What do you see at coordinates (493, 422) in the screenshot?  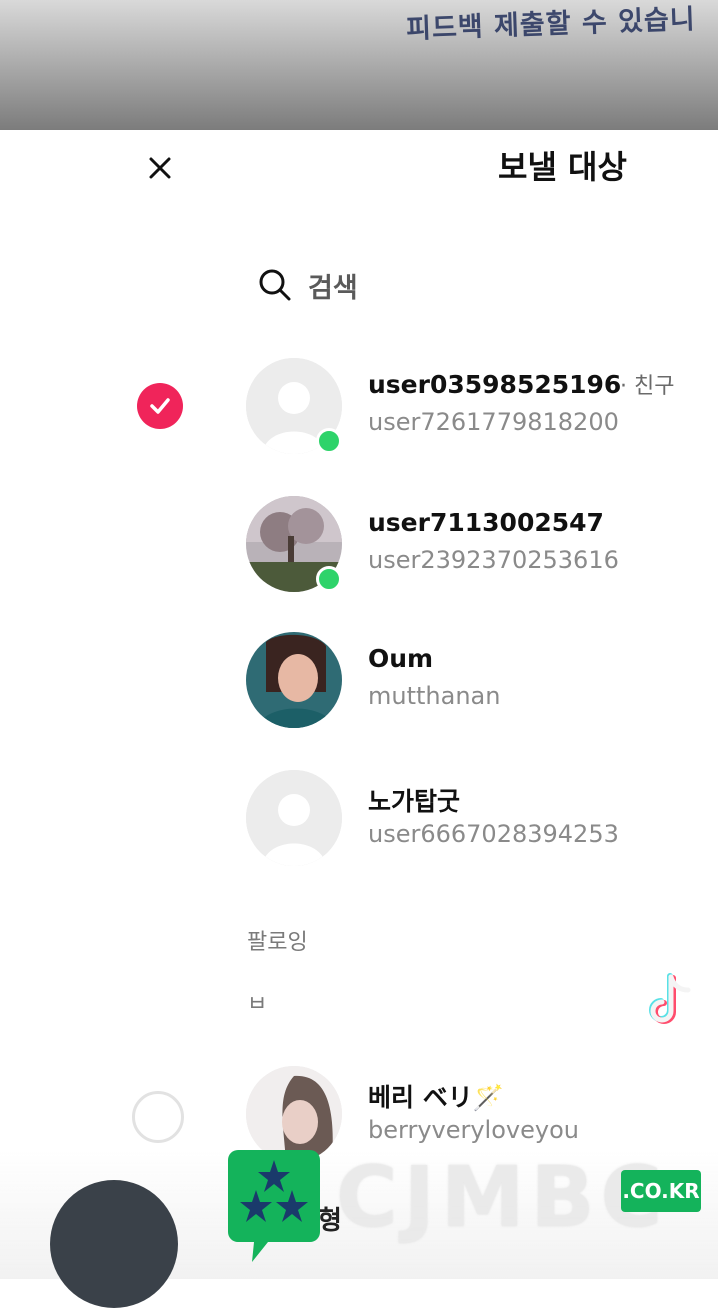 I see `contact-handle: user7261779818200` at bounding box center [493, 422].